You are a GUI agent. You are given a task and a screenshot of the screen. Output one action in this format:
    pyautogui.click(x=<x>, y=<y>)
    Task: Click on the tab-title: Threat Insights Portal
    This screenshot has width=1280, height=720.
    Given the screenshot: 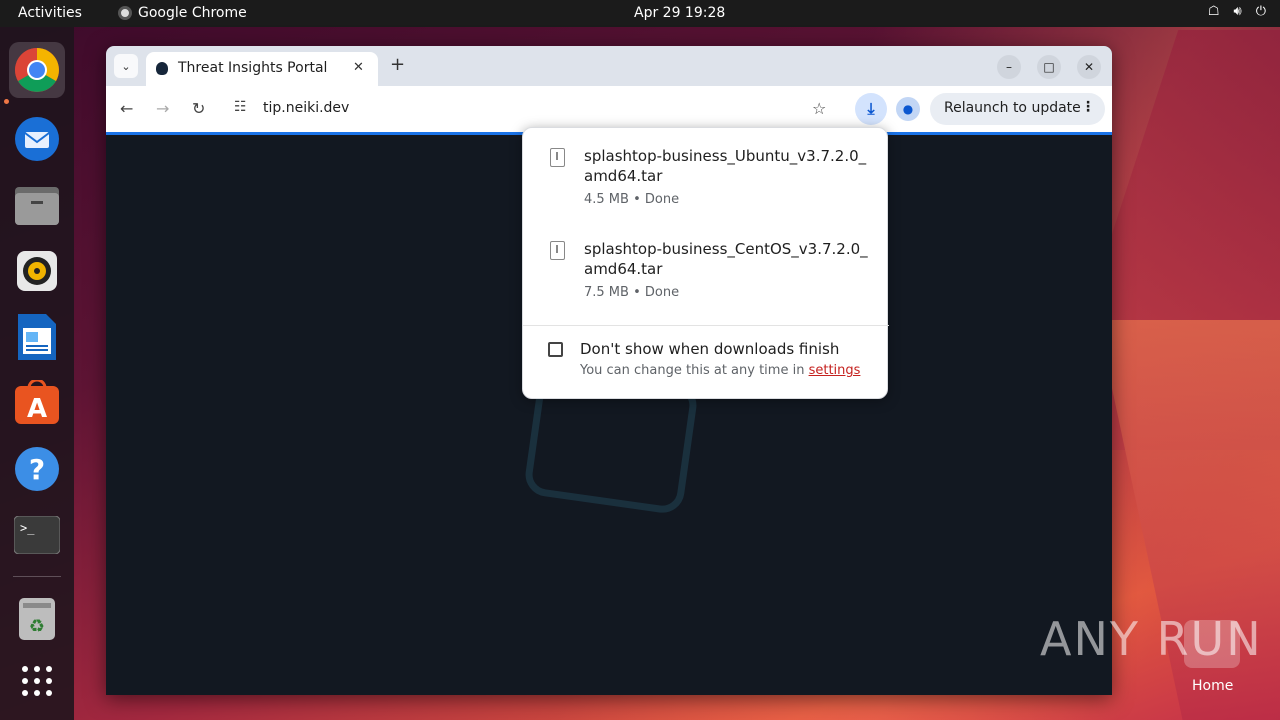 What is the action you would take?
    pyautogui.click(x=253, y=68)
    